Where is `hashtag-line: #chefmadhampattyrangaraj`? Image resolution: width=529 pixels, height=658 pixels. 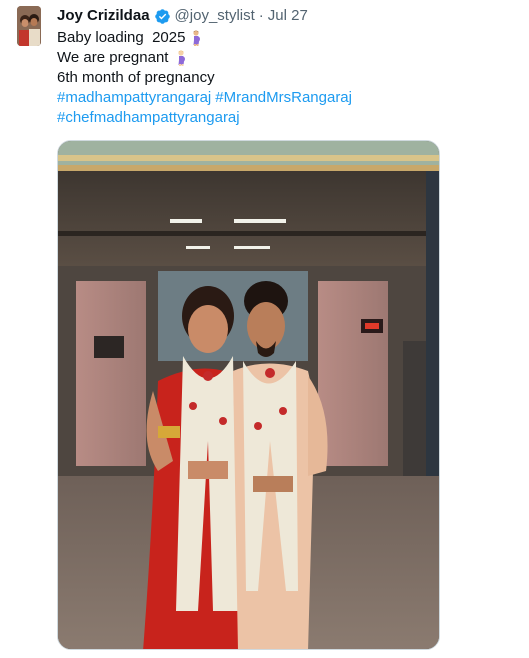 hashtag-line: #chefmadhampattyrangaraj is located at coordinates (204, 118).